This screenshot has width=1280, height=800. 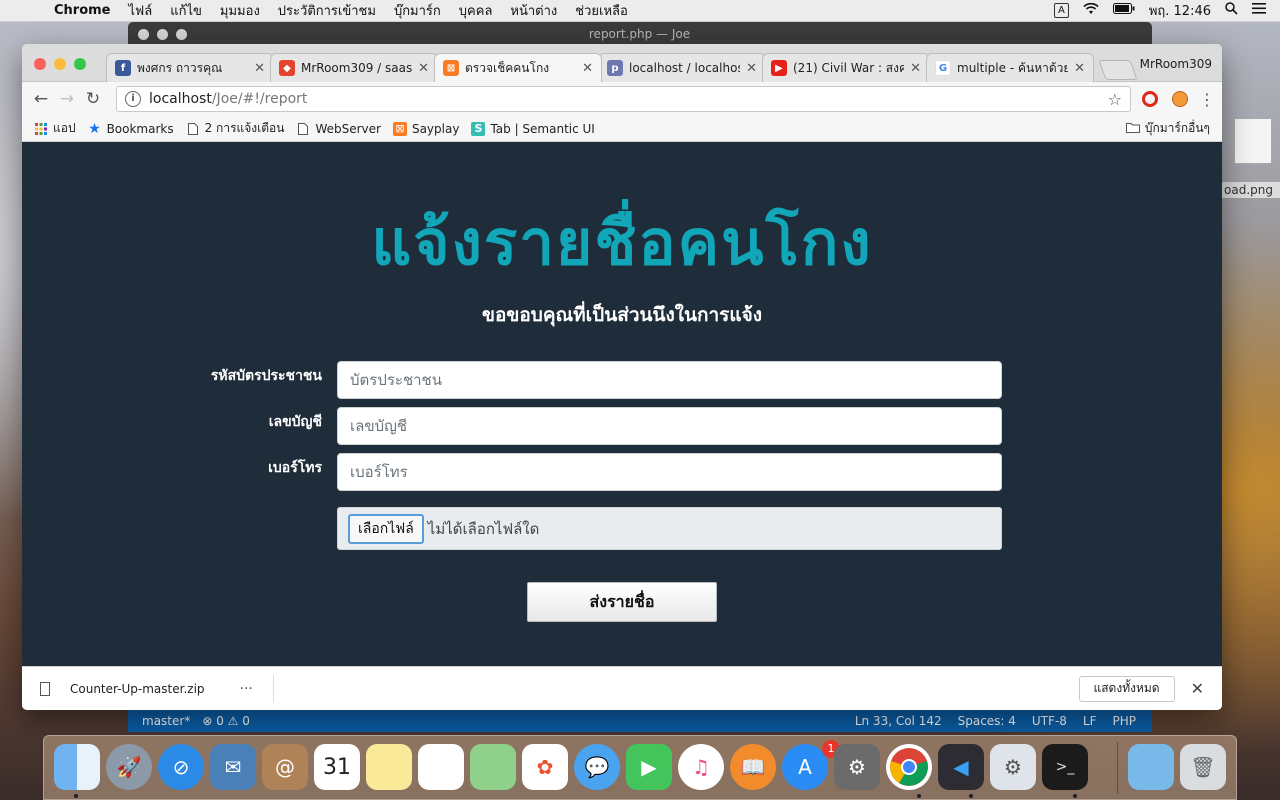 I want to click on back-arrow-icon: ←, so click(x=41, y=99).